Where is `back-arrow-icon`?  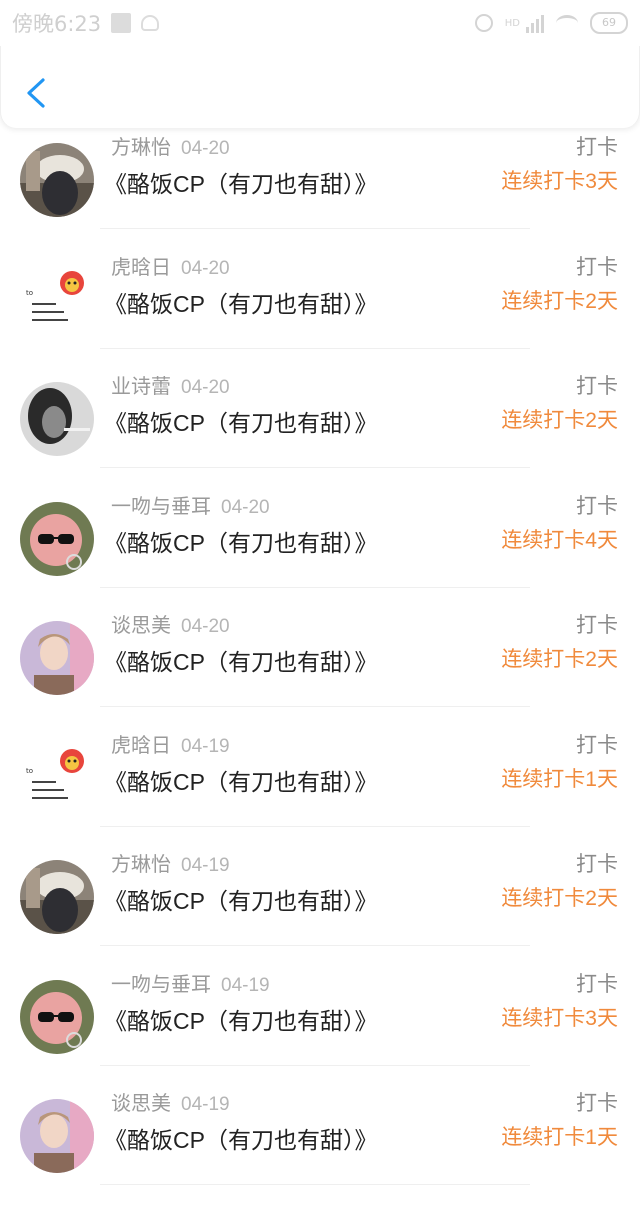 back-arrow-icon is located at coordinates (36, 93).